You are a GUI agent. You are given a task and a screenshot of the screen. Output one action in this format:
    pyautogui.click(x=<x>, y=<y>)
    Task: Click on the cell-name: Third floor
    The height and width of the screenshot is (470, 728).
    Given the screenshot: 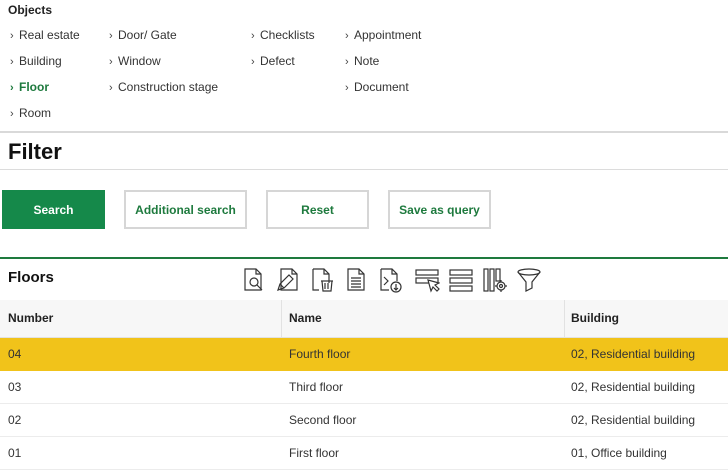 What is the action you would take?
    pyautogui.click(x=316, y=387)
    